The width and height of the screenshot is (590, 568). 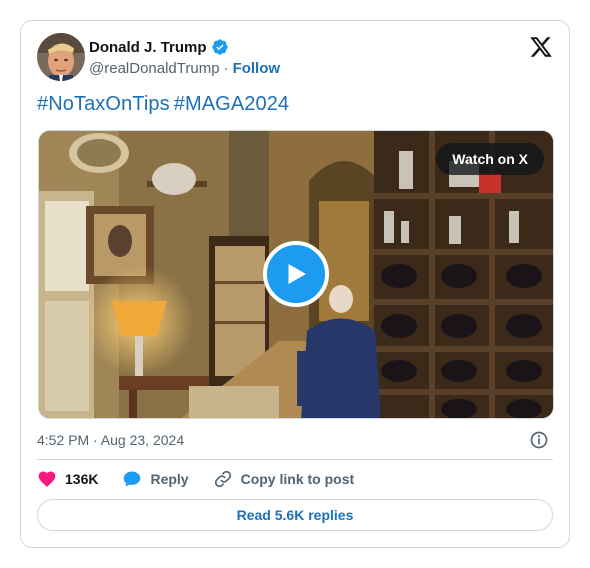 I want to click on author-display-name: Donald J. Trump, so click(x=148, y=47).